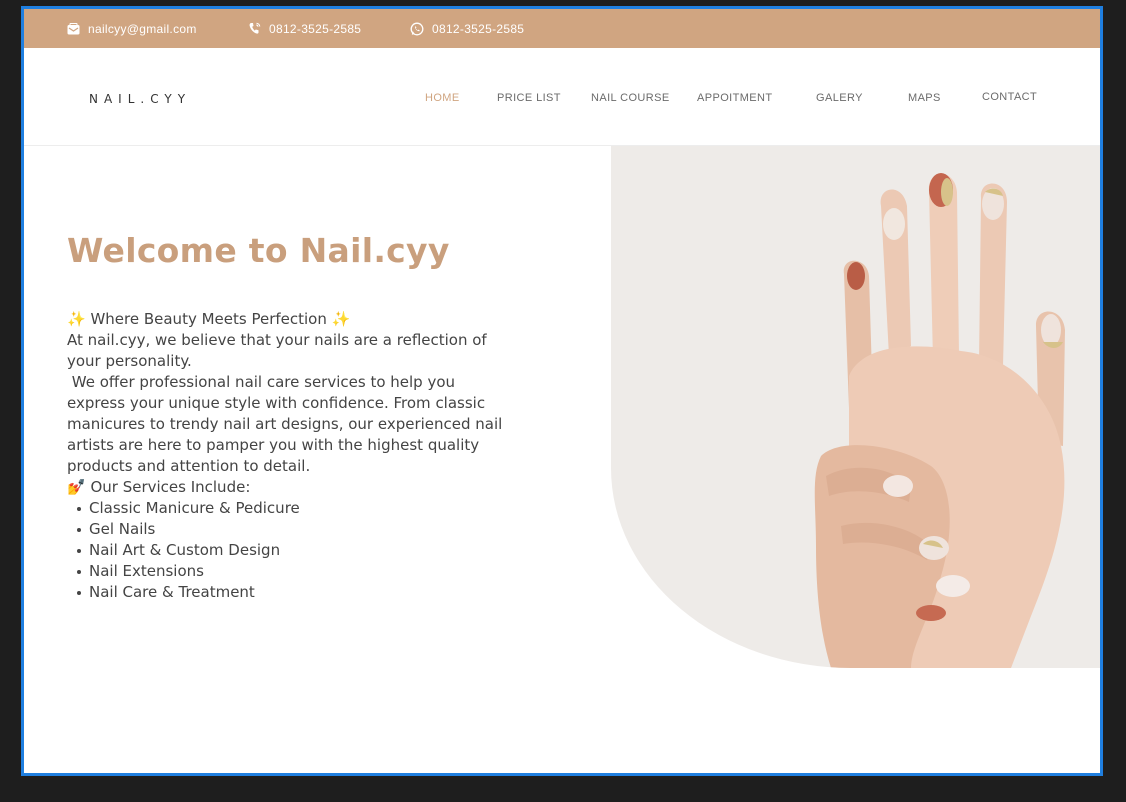  What do you see at coordinates (839, 98) in the screenshot?
I see `nav-gallery: GALERY` at bounding box center [839, 98].